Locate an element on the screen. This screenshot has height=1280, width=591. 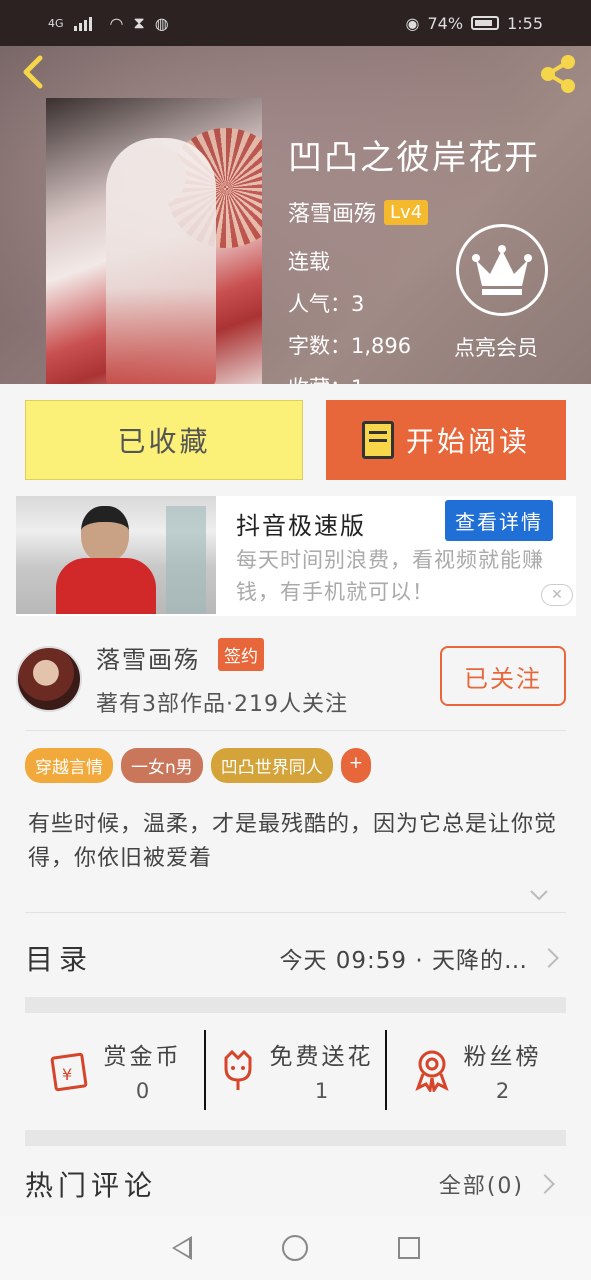
stat-value: 0 is located at coordinates (142, 1091).